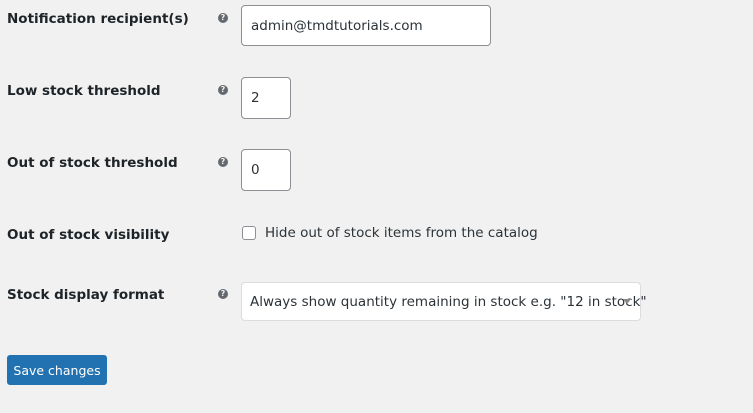 This screenshot has width=753, height=413. Describe the element at coordinates (98, 19) in the screenshot. I see `notification-recipient-label: Notification recipient(s)` at that location.